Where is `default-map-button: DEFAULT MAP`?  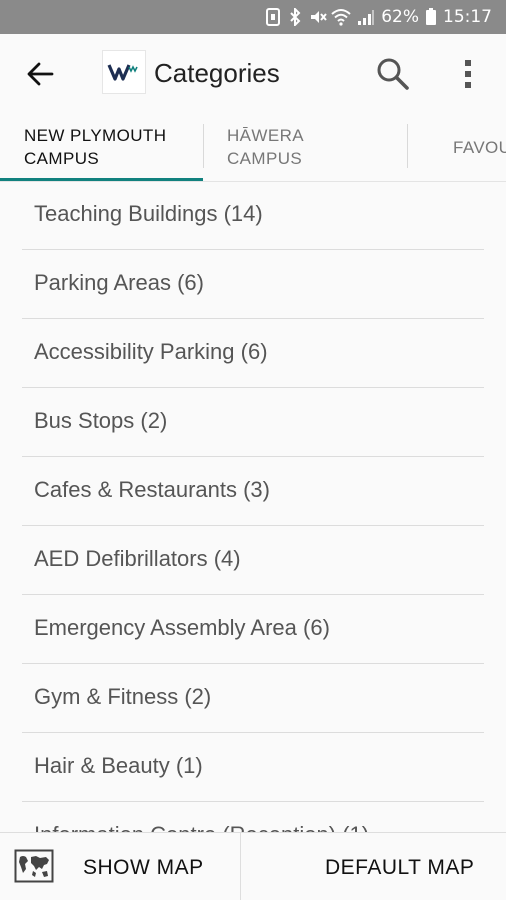
default-map-button: DEFAULT MAP is located at coordinates (373, 866).